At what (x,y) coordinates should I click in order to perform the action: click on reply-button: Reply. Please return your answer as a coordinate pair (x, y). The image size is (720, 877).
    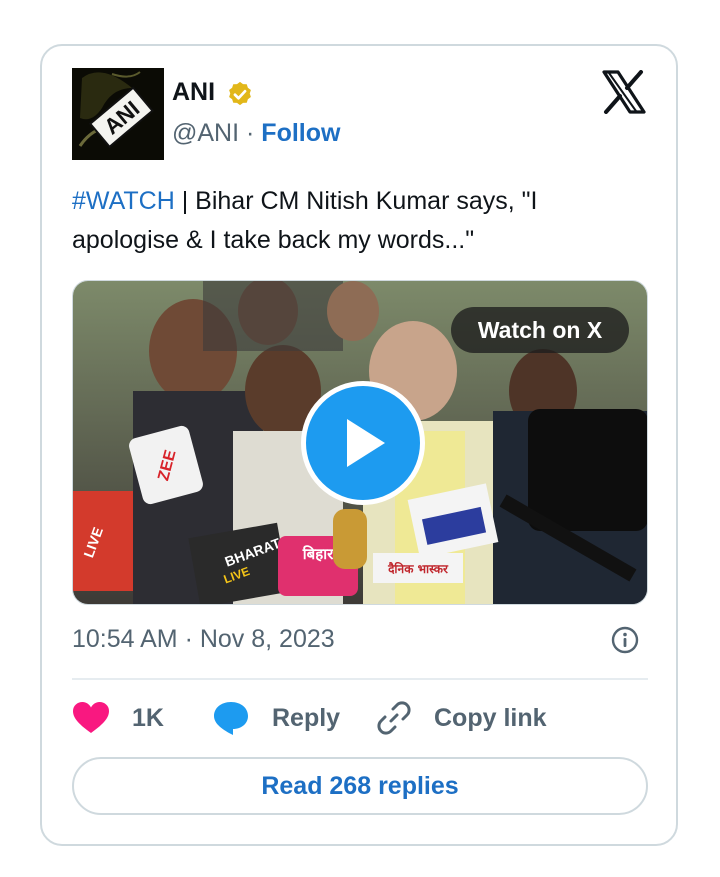
    Looking at the image, I should click on (276, 718).